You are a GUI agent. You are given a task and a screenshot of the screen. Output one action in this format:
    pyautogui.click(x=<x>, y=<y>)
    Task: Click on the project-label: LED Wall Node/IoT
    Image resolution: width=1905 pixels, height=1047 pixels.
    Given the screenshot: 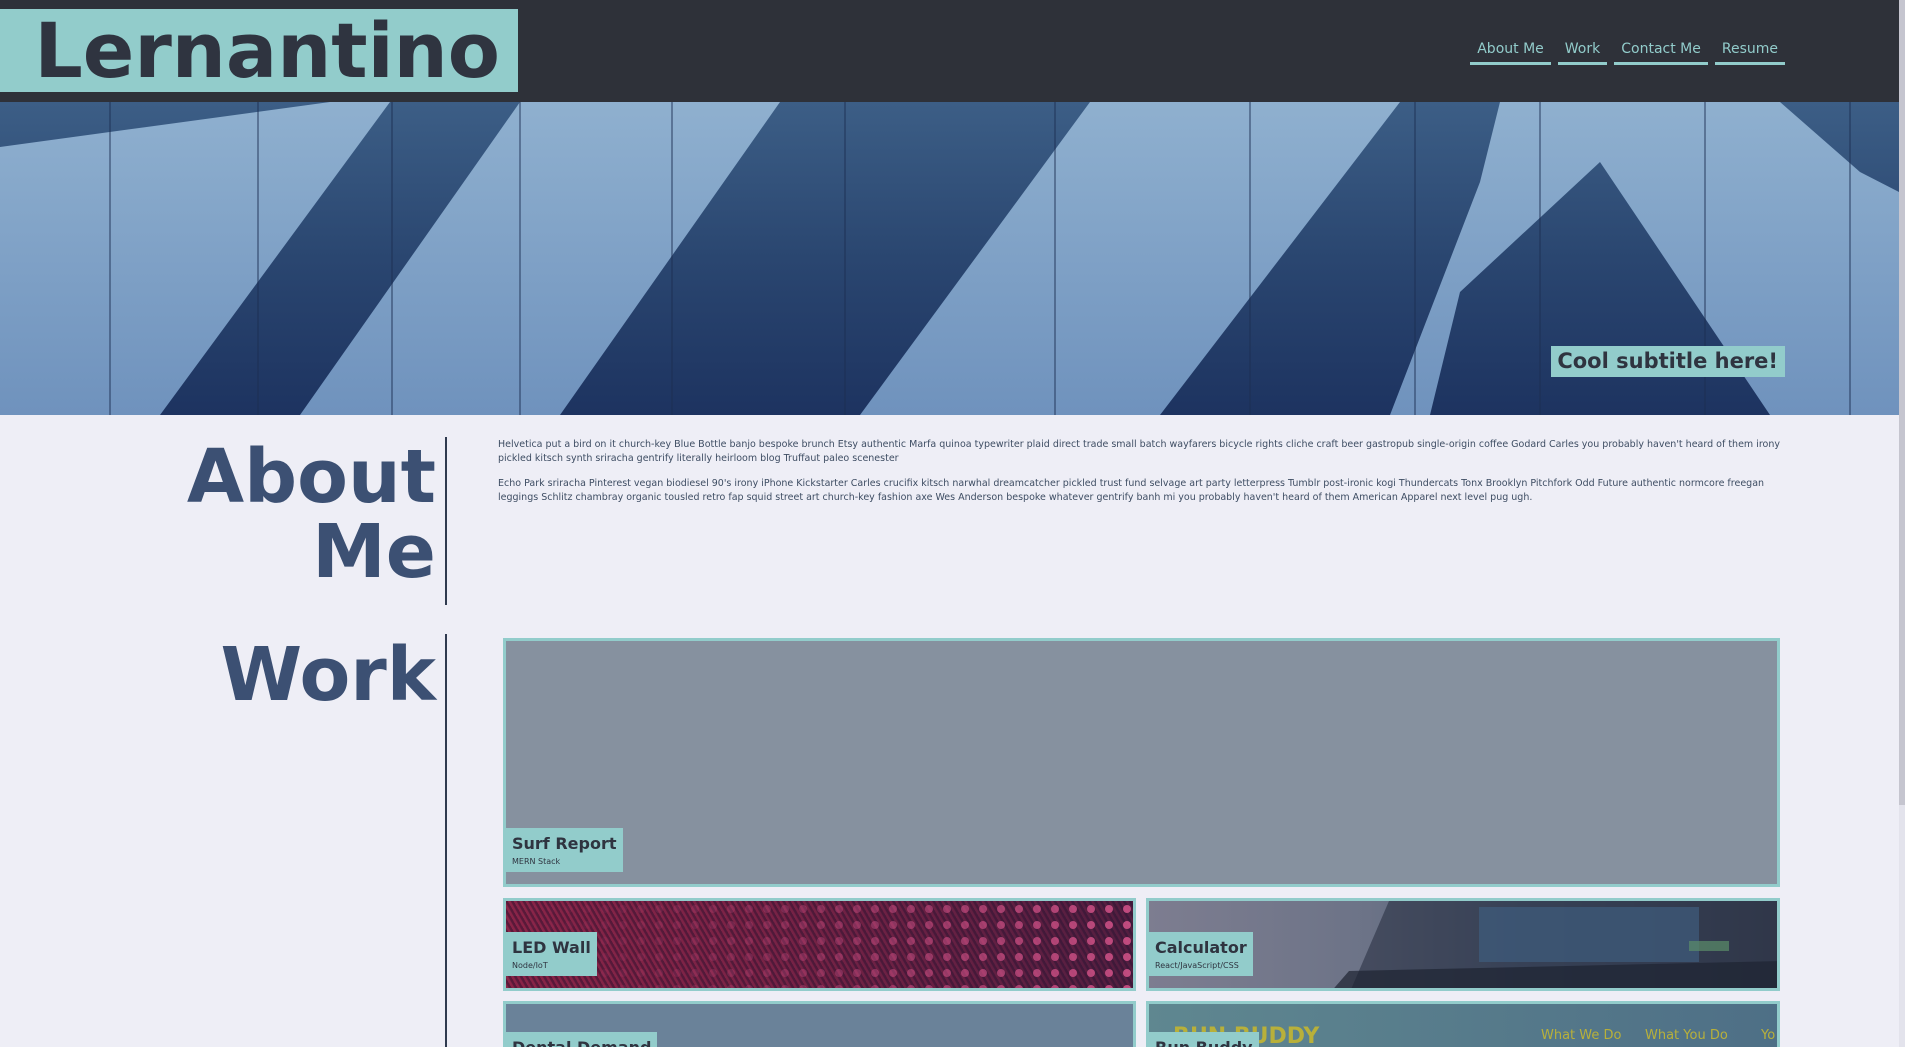 What is the action you would take?
    pyautogui.click(x=551, y=954)
    